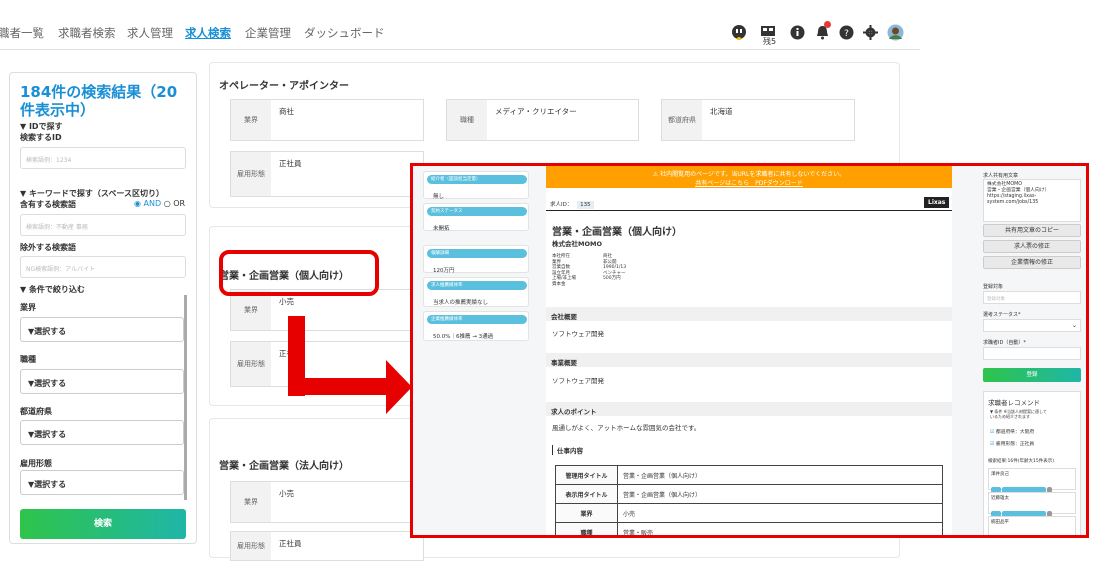 This screenshot has width=1095, height=581. What do you see at coordinates (103, 158) in the screenshot?
I see `id-search-input: 検索語例：1234` at bounding box center [103, 158].